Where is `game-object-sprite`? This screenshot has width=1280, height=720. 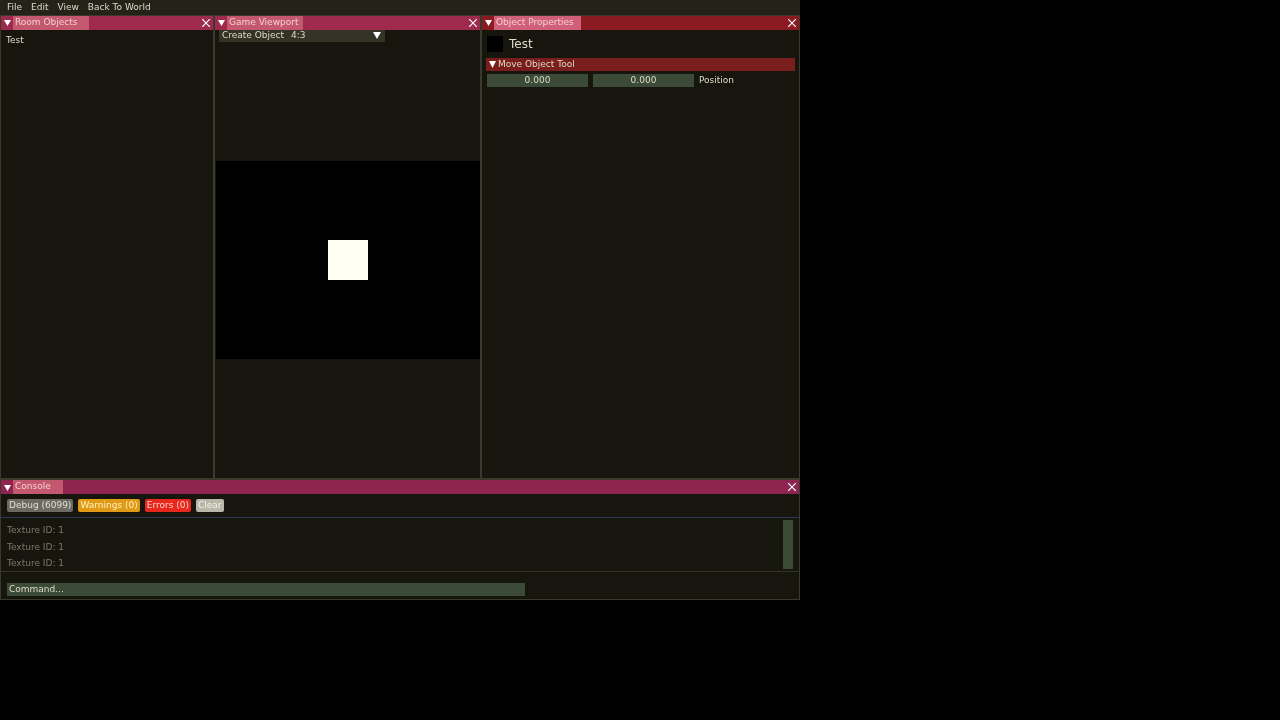
game-object-sprite is located at coordinates (347, 259).